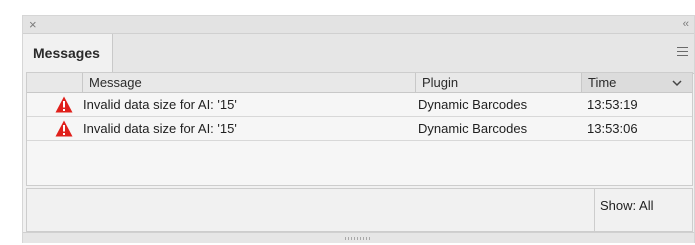 The height and width of the screenshot is (245, 695). Describe the element at coordinates (499, 82) in the screenshot. I see `column-header-plugin: Plugin` at that location.